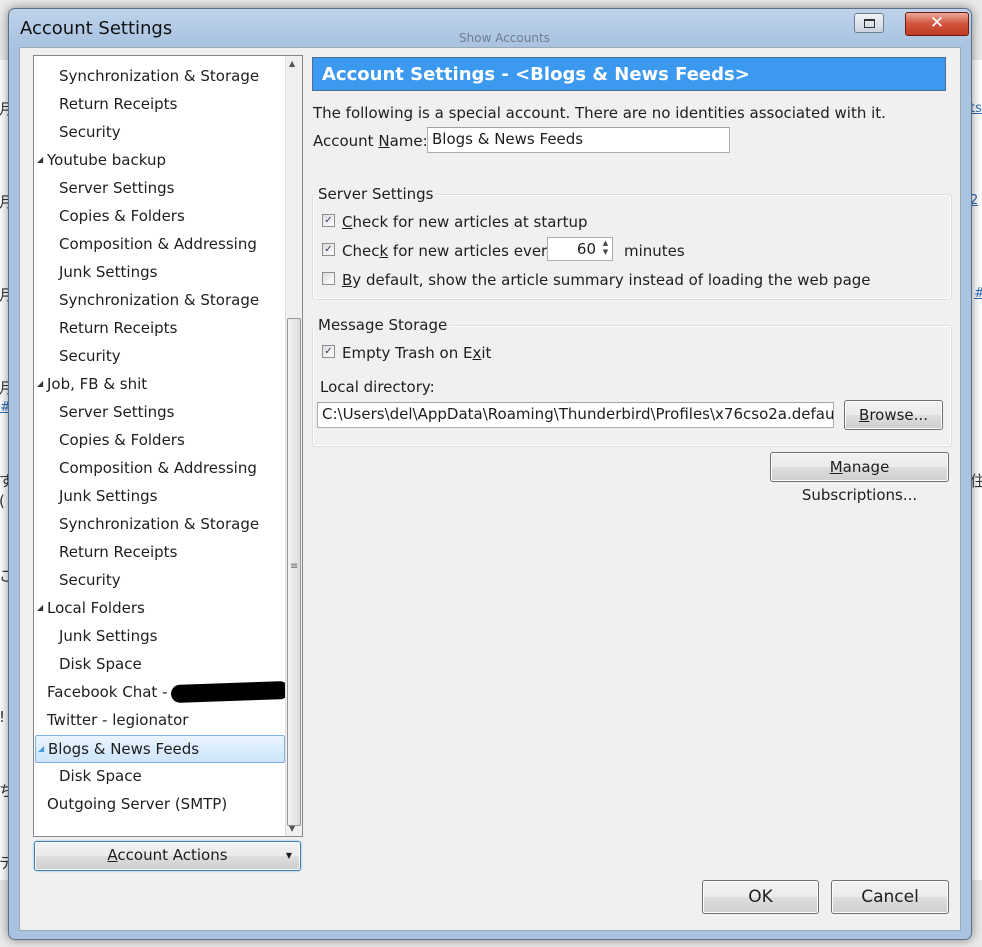 This screenshot has height=947, width=982. What do you see at coordinates (292, 828) in the screenshot?
I see `scroll-down-icon: ▼` at bounding box center [292, 828].